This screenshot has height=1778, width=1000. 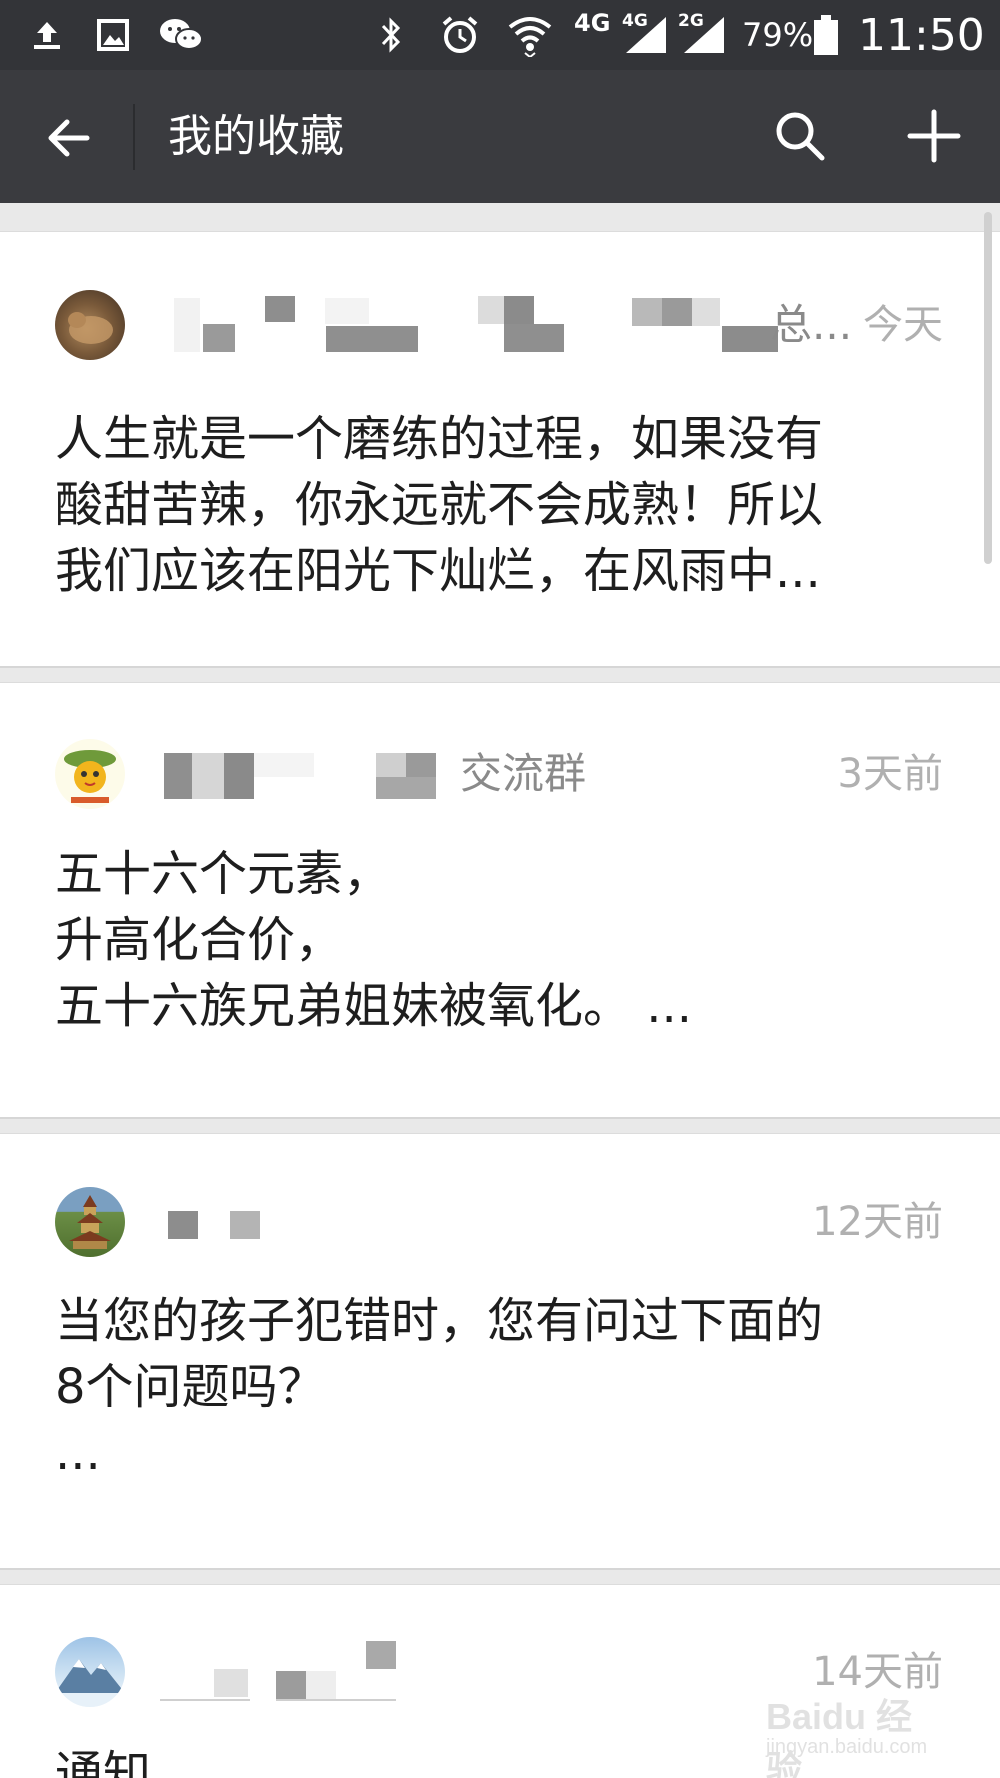 What do you see at coordinates (500, 136) in the screenshot?
I see `app-bar: 我的收藏` at bounding box center [500, 136].